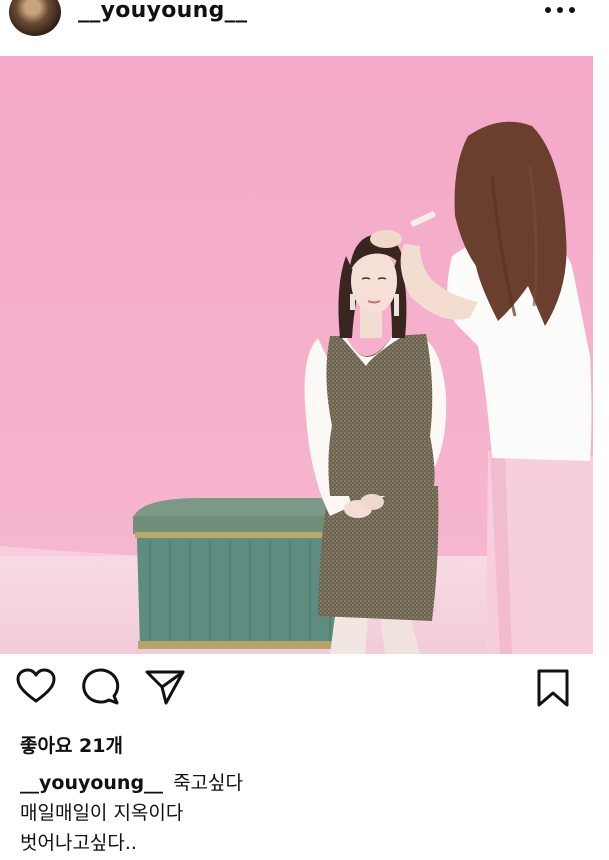  What do you see at coordinates (36, 686) in the screenshot?
I see `heart-icon` at bounding box center [36, 686].